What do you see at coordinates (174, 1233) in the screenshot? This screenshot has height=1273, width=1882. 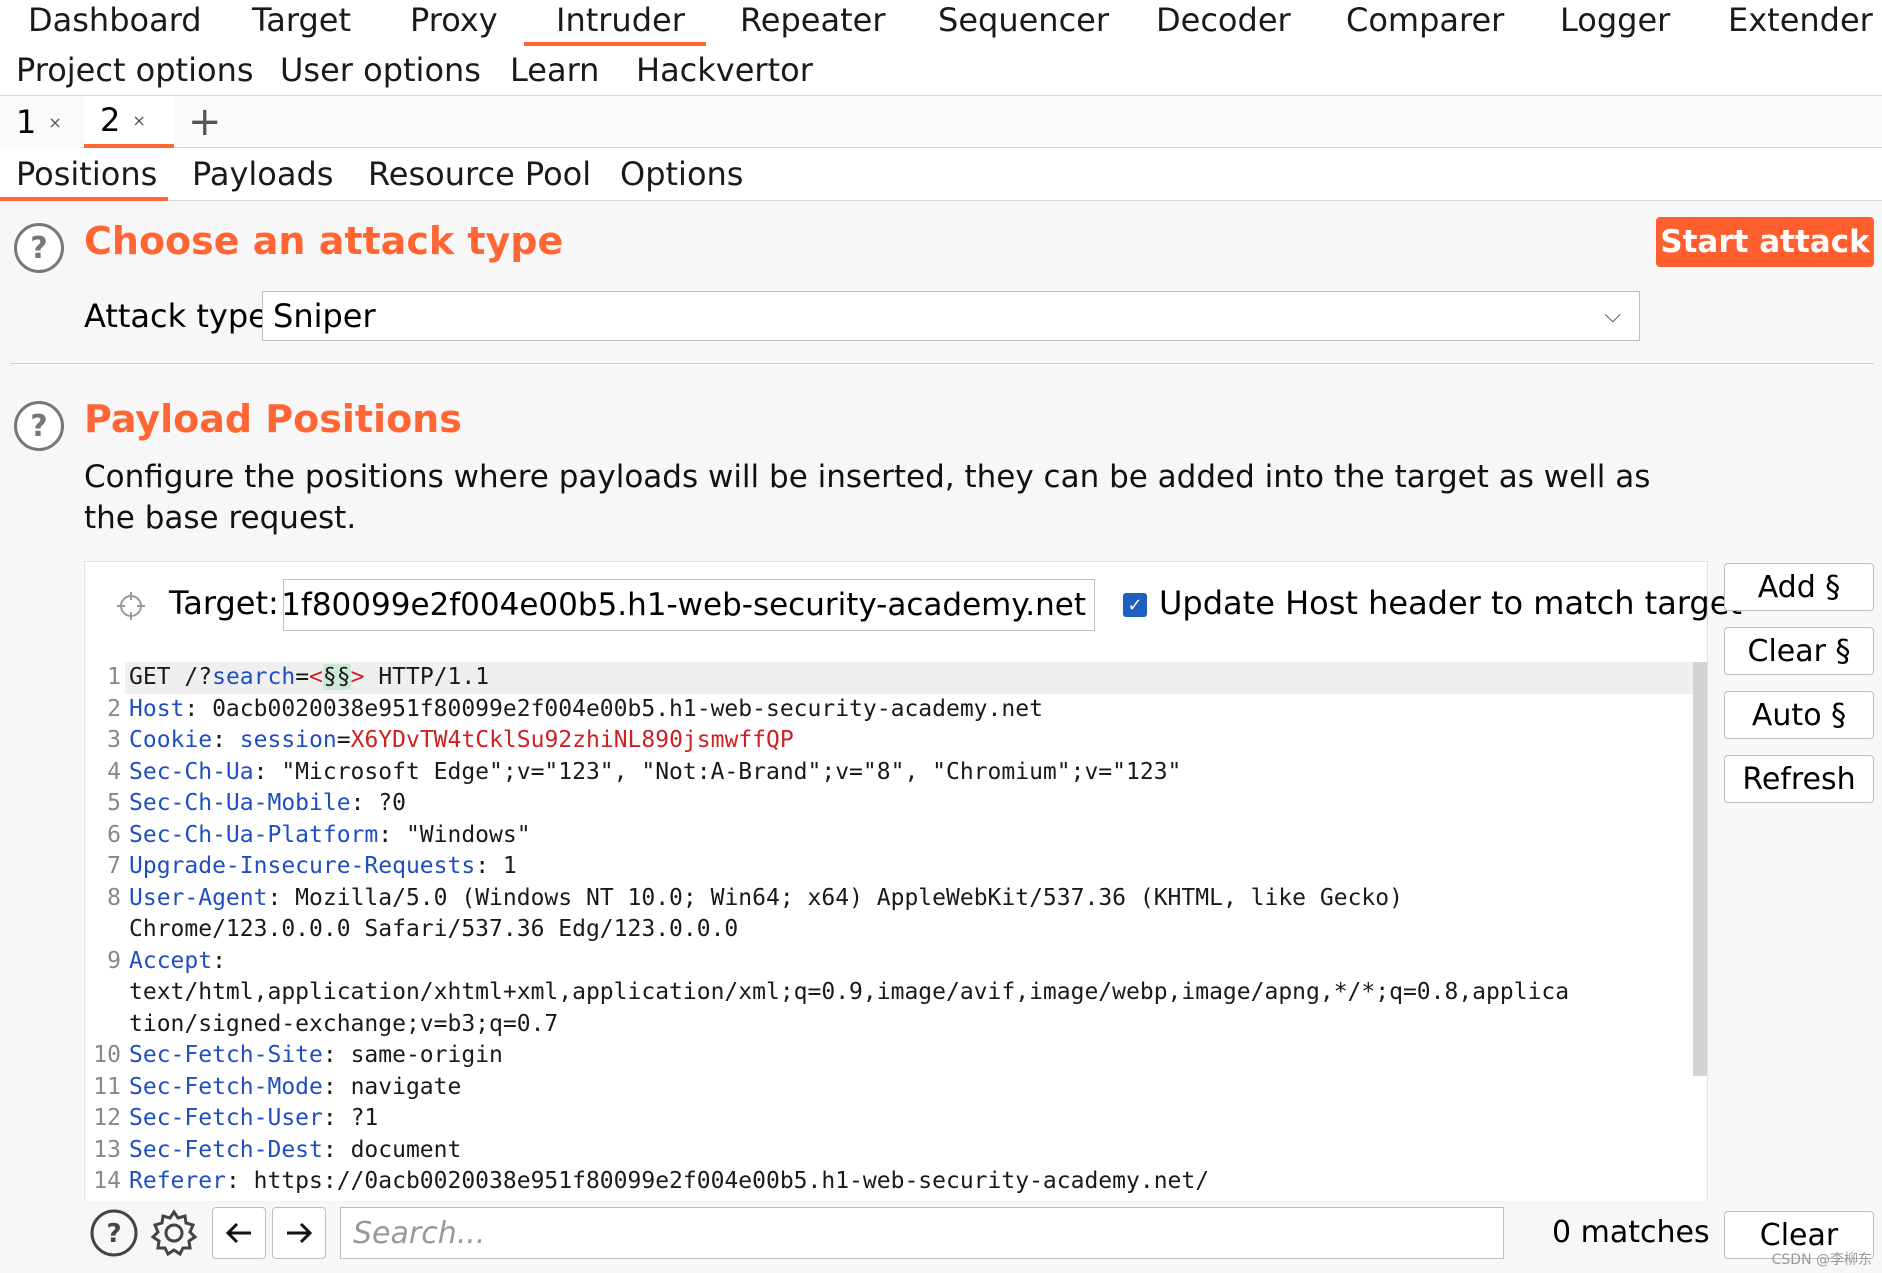 I see `gear-icon` at bounding box center [174, 1233].